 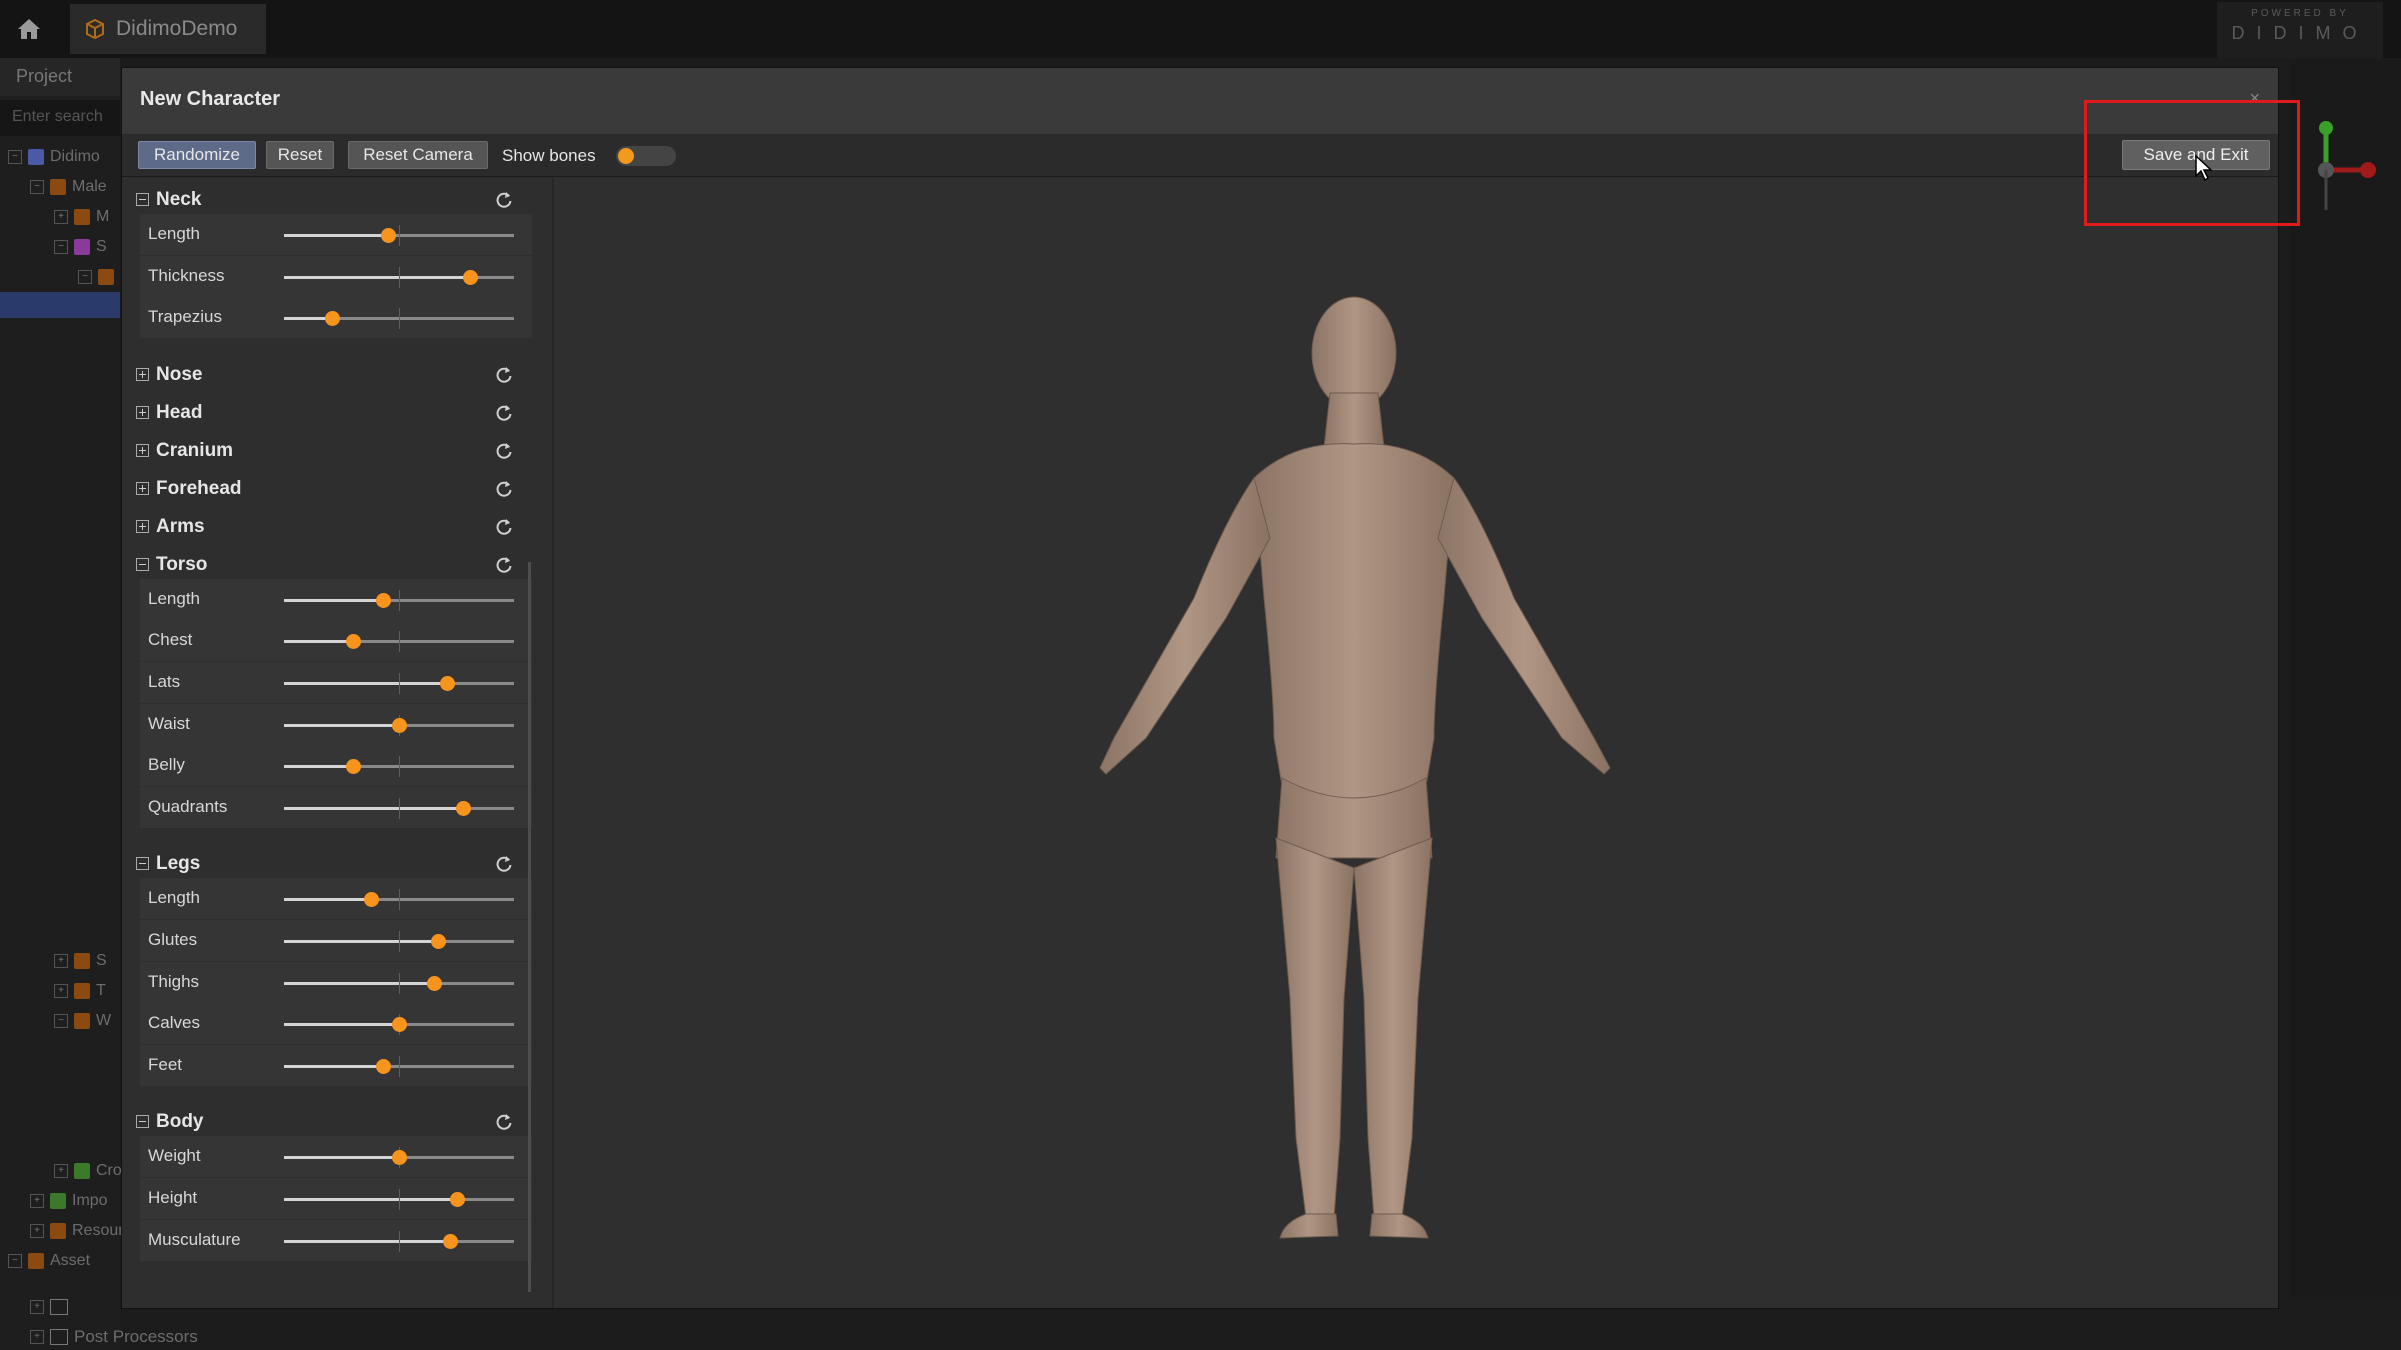 I want to click on tree-item: + T, so click(x=80, y=991).